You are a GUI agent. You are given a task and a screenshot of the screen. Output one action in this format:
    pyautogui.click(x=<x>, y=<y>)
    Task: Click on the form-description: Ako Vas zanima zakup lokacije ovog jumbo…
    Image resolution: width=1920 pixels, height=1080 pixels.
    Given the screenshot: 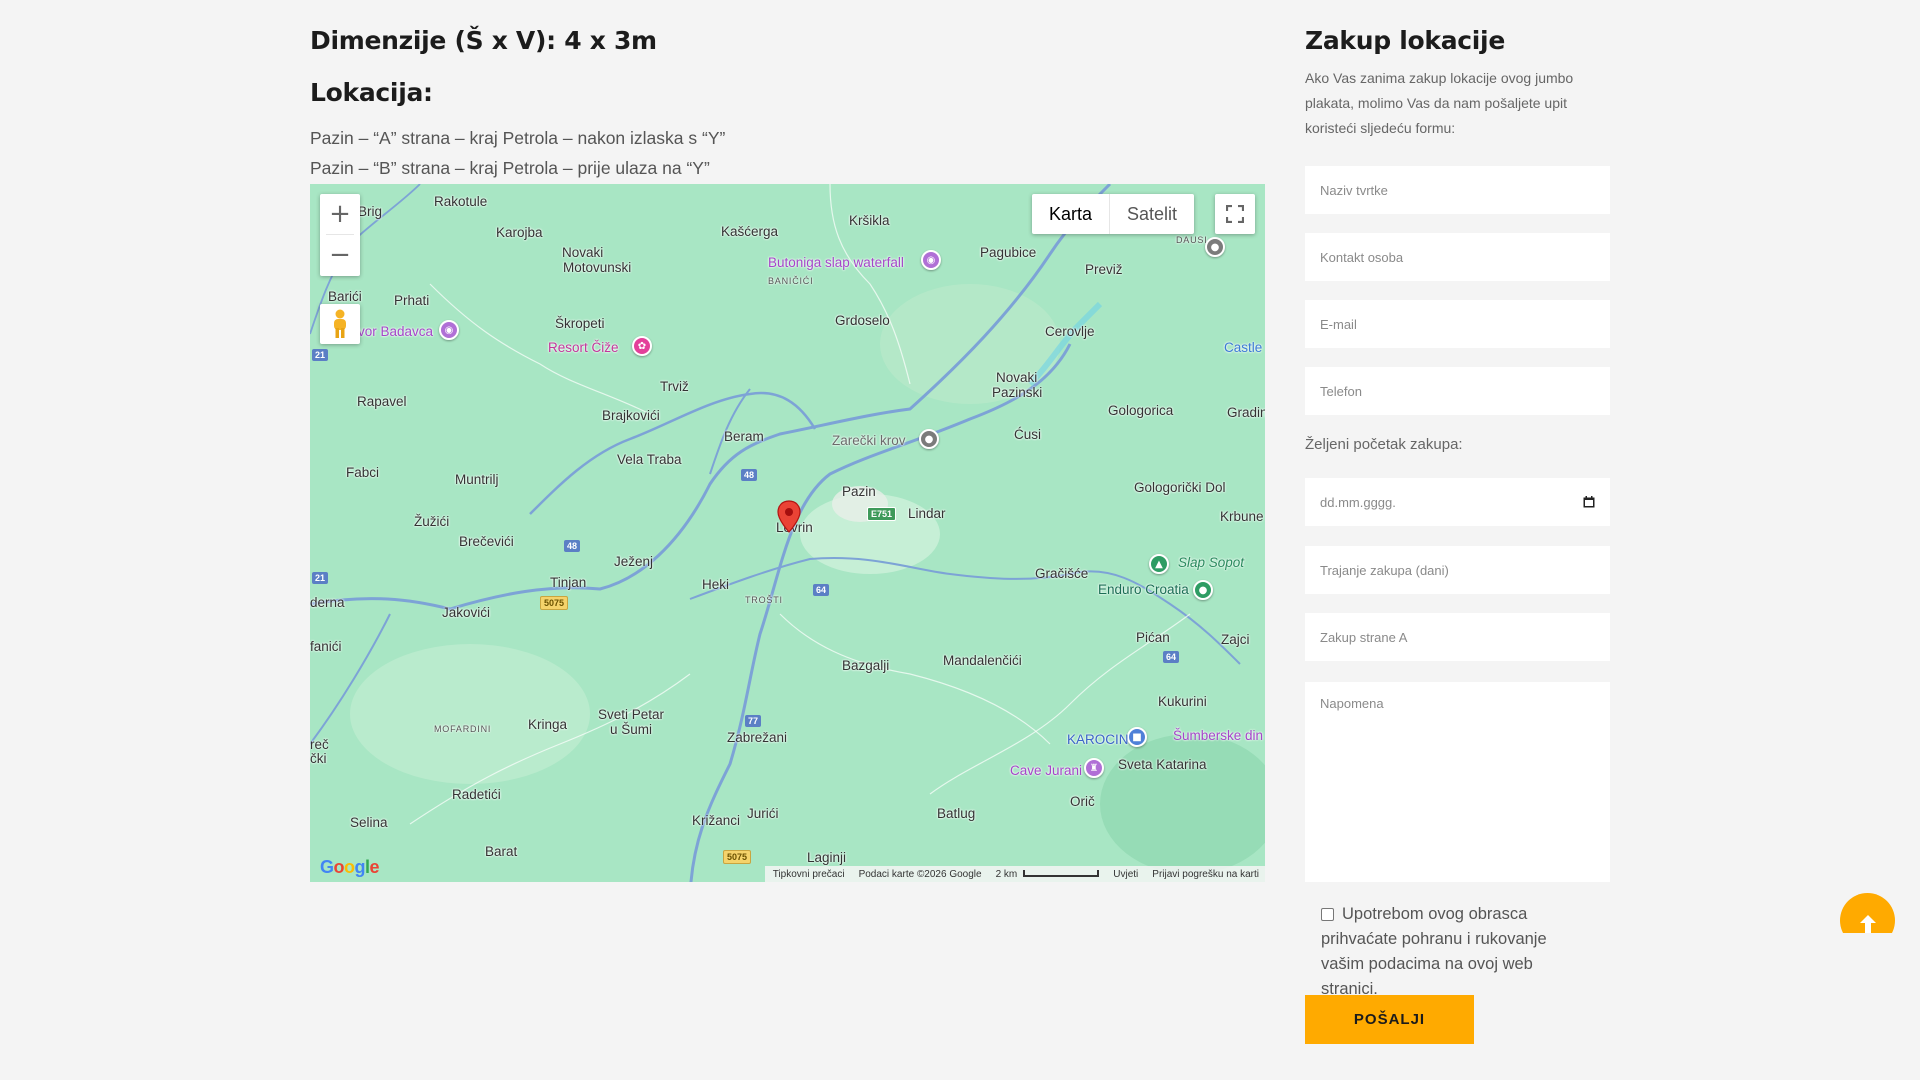 What is the action you would take?
    pyautogui.click(x=1439, y=103)
    